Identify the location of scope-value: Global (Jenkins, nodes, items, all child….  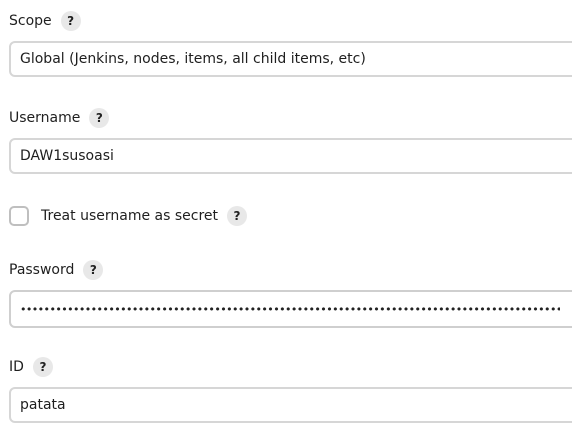
(193, 59).